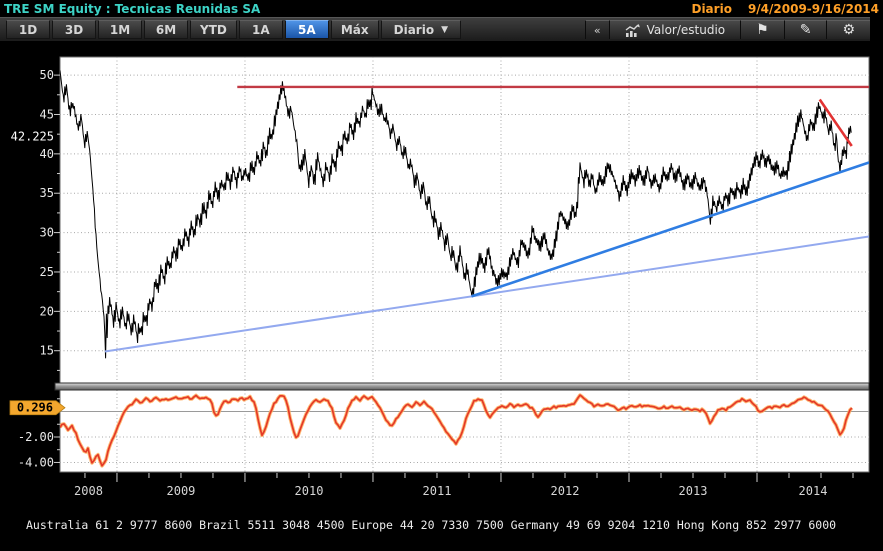  I want to click on x-axis-year-label: 2012, so click(565, 491).